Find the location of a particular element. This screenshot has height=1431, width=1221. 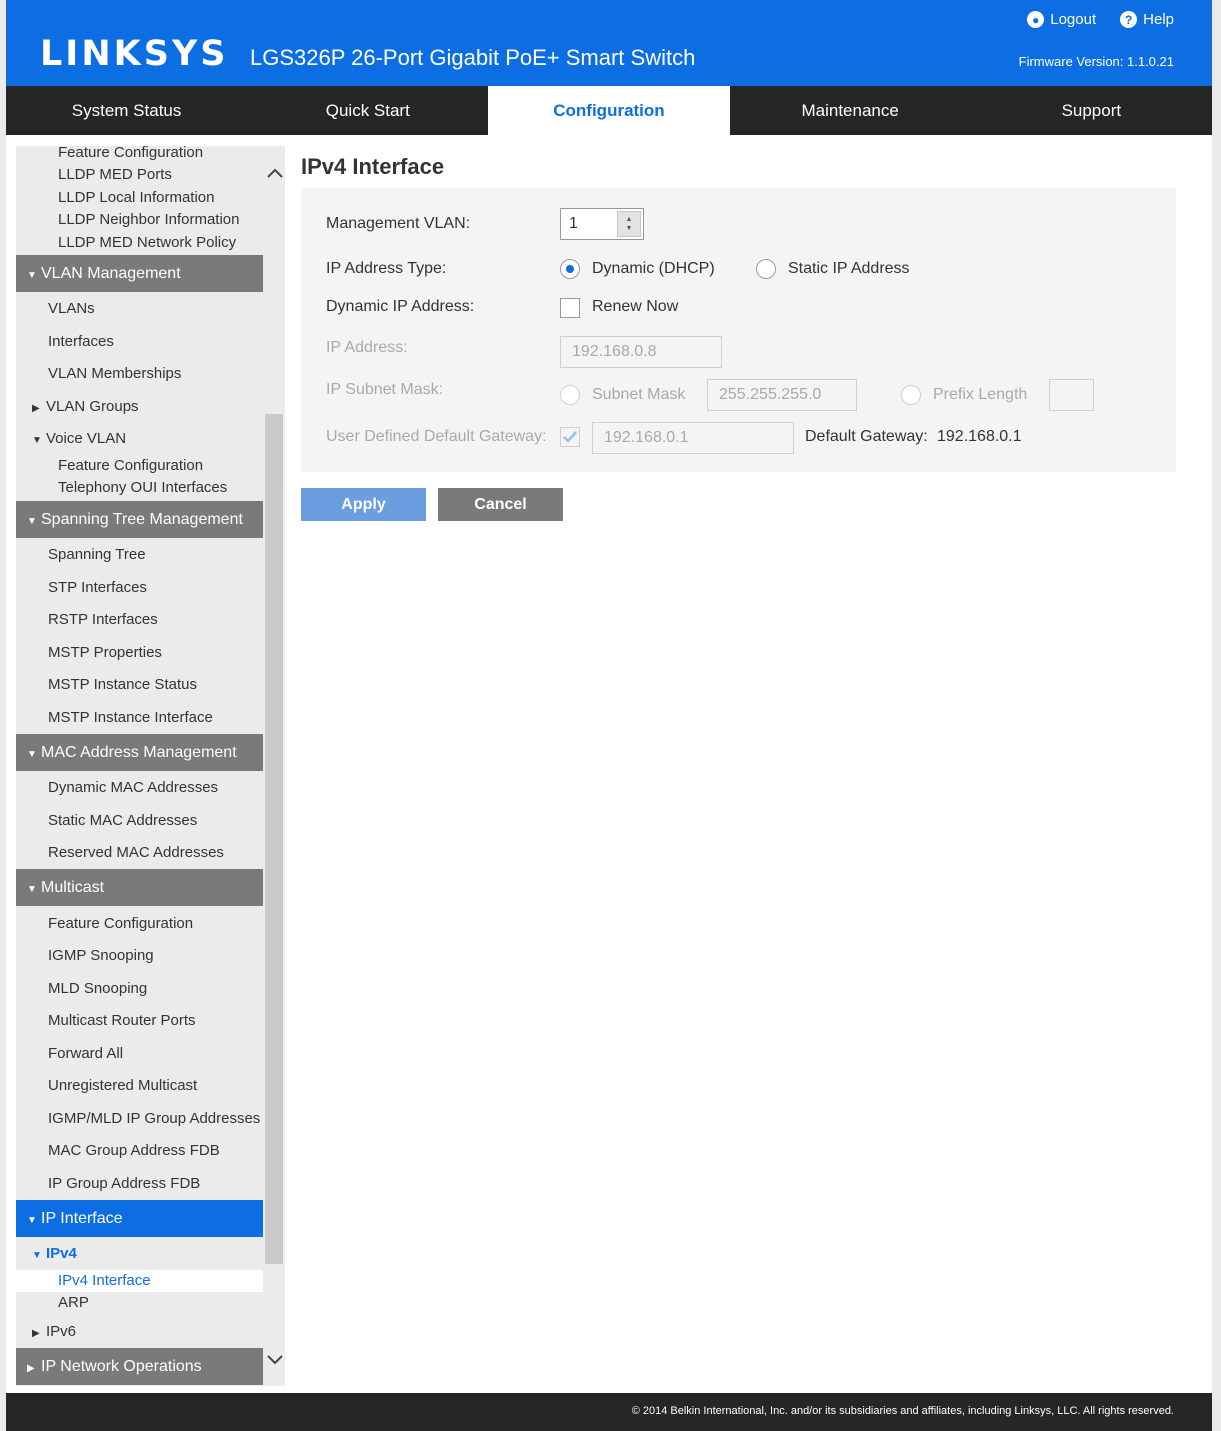

sidebar-item-mstp-instance-status: MSTP Instance Status is located at coordinates (139, 684).